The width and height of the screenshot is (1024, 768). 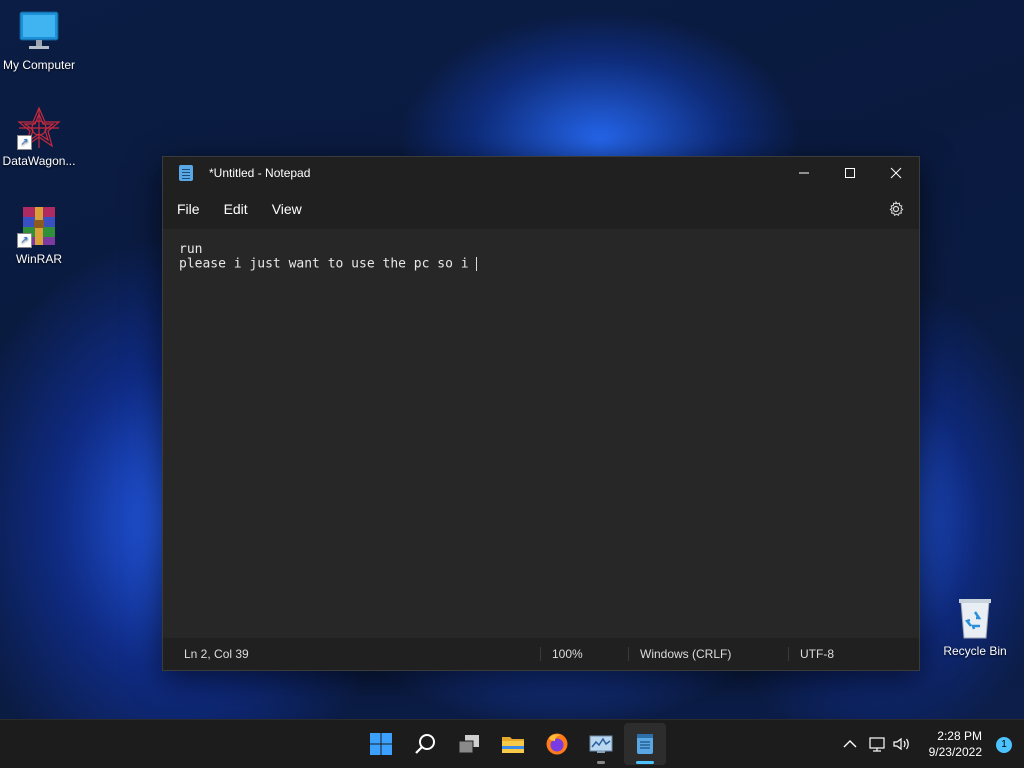 What do you see at coordinates (236, 209) in the screenshot?
I see `menu-edit: Edit` at bounding box center [236, 209].